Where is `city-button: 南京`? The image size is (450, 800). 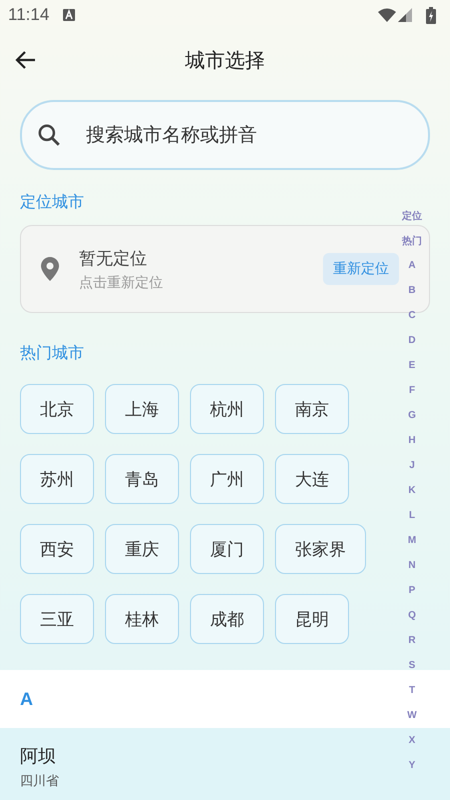 city-button: 南京 is located at coordinates (312, 409).